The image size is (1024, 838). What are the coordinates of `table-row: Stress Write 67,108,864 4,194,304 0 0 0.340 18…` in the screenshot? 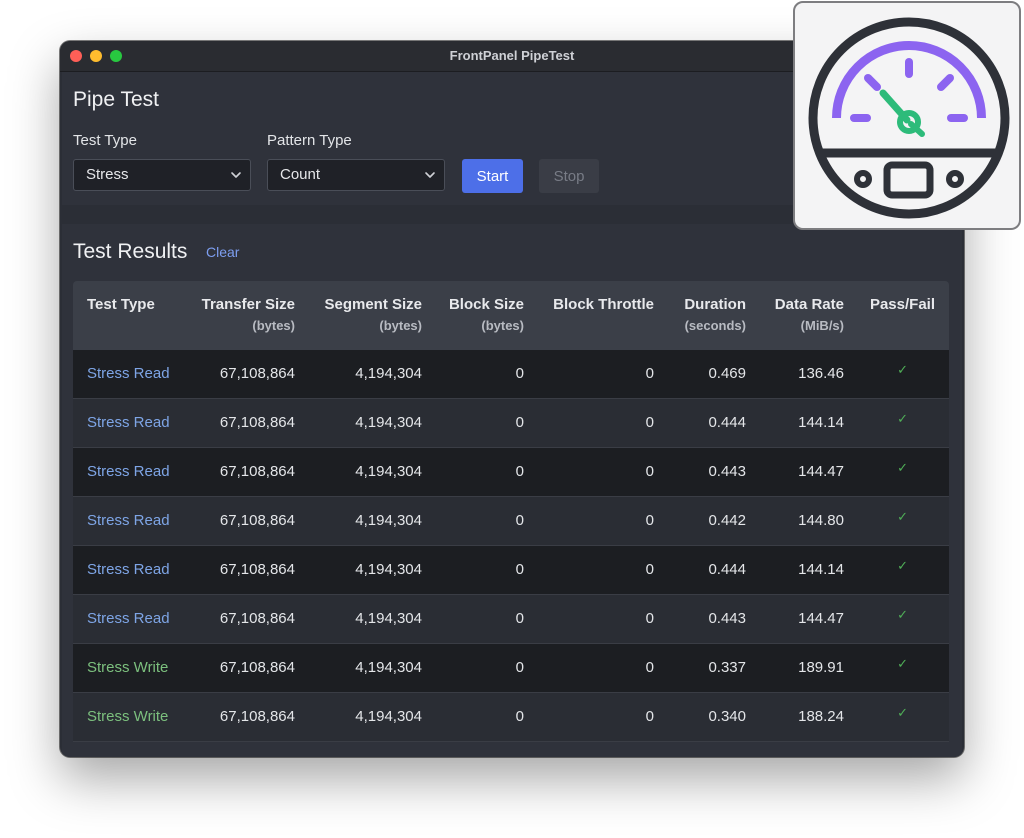 It's located at (511, 717).